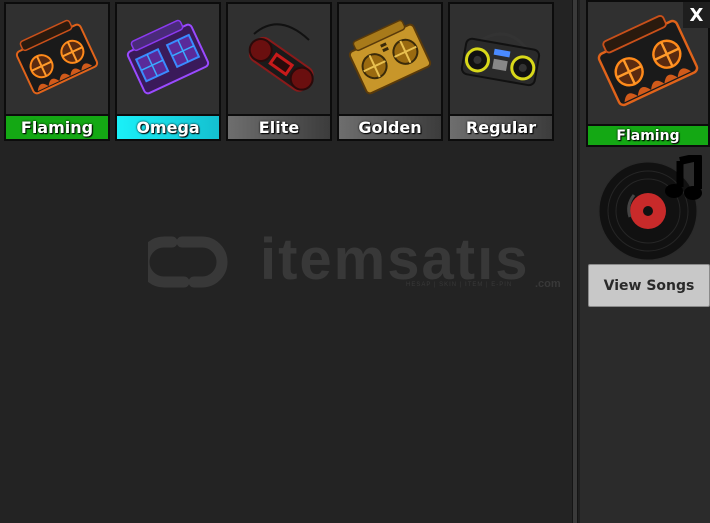  I want to click on item-label-omega: Omega, so click(168, 126).